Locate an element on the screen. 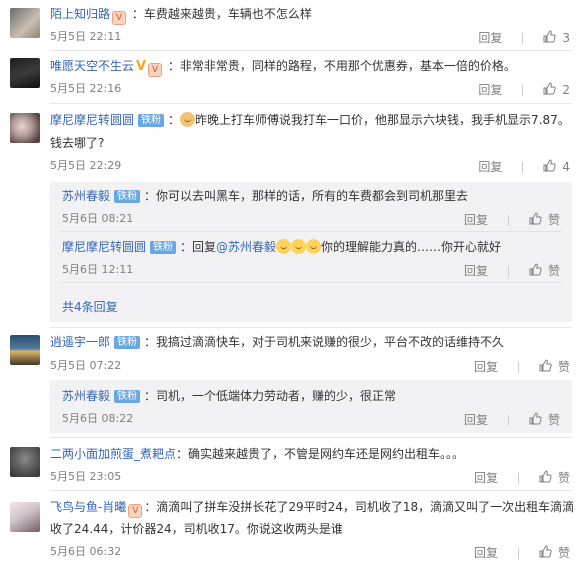  like-count: 2 is located at coordinates (566, 90).